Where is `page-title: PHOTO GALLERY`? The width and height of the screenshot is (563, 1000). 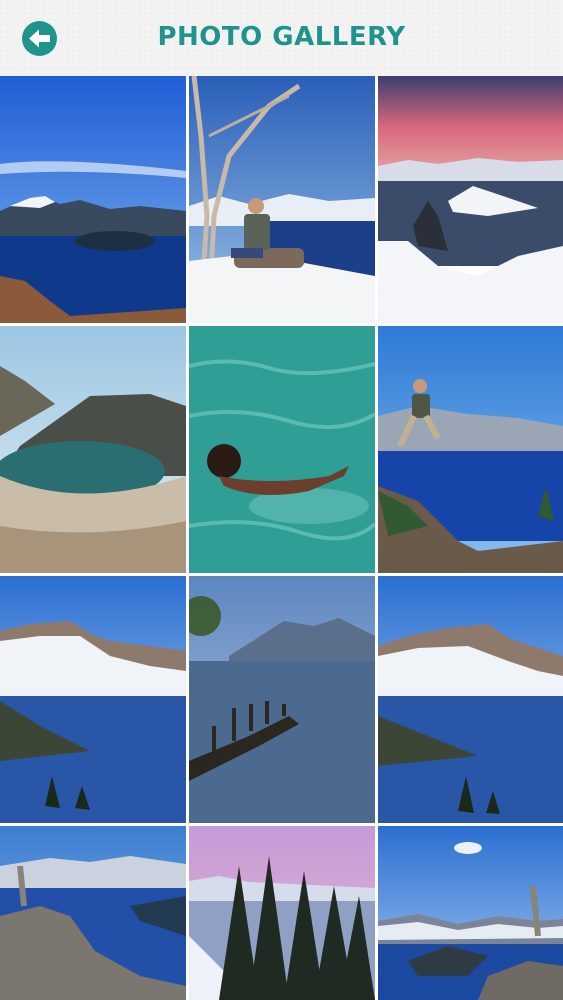 page-title: PHOTO GALLERY is located at coordinates (281, 37).